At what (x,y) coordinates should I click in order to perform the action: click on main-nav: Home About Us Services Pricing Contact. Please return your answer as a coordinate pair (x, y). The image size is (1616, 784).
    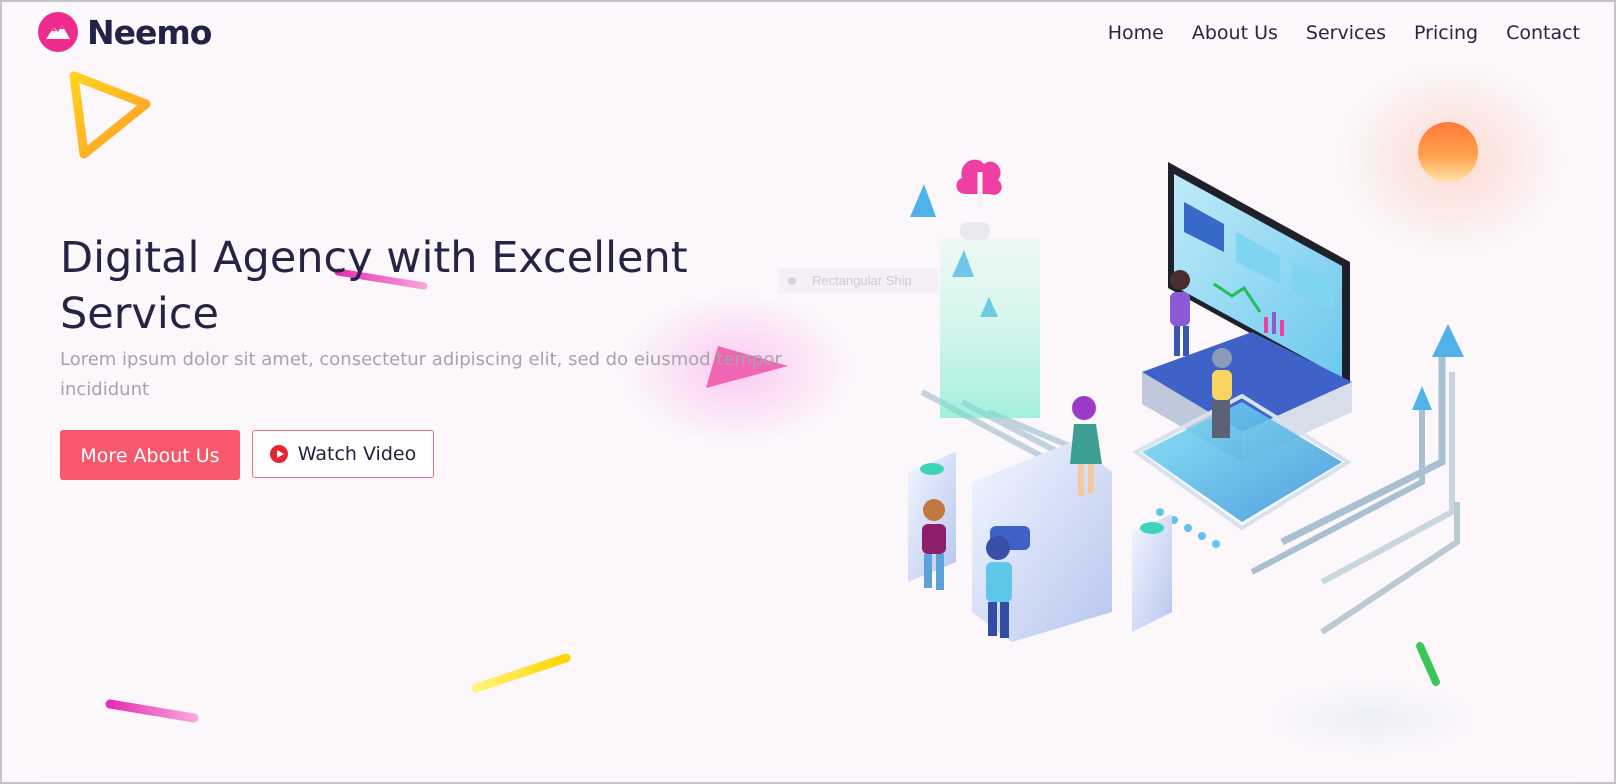
    Looking at the image, I should click on (1344, 33).